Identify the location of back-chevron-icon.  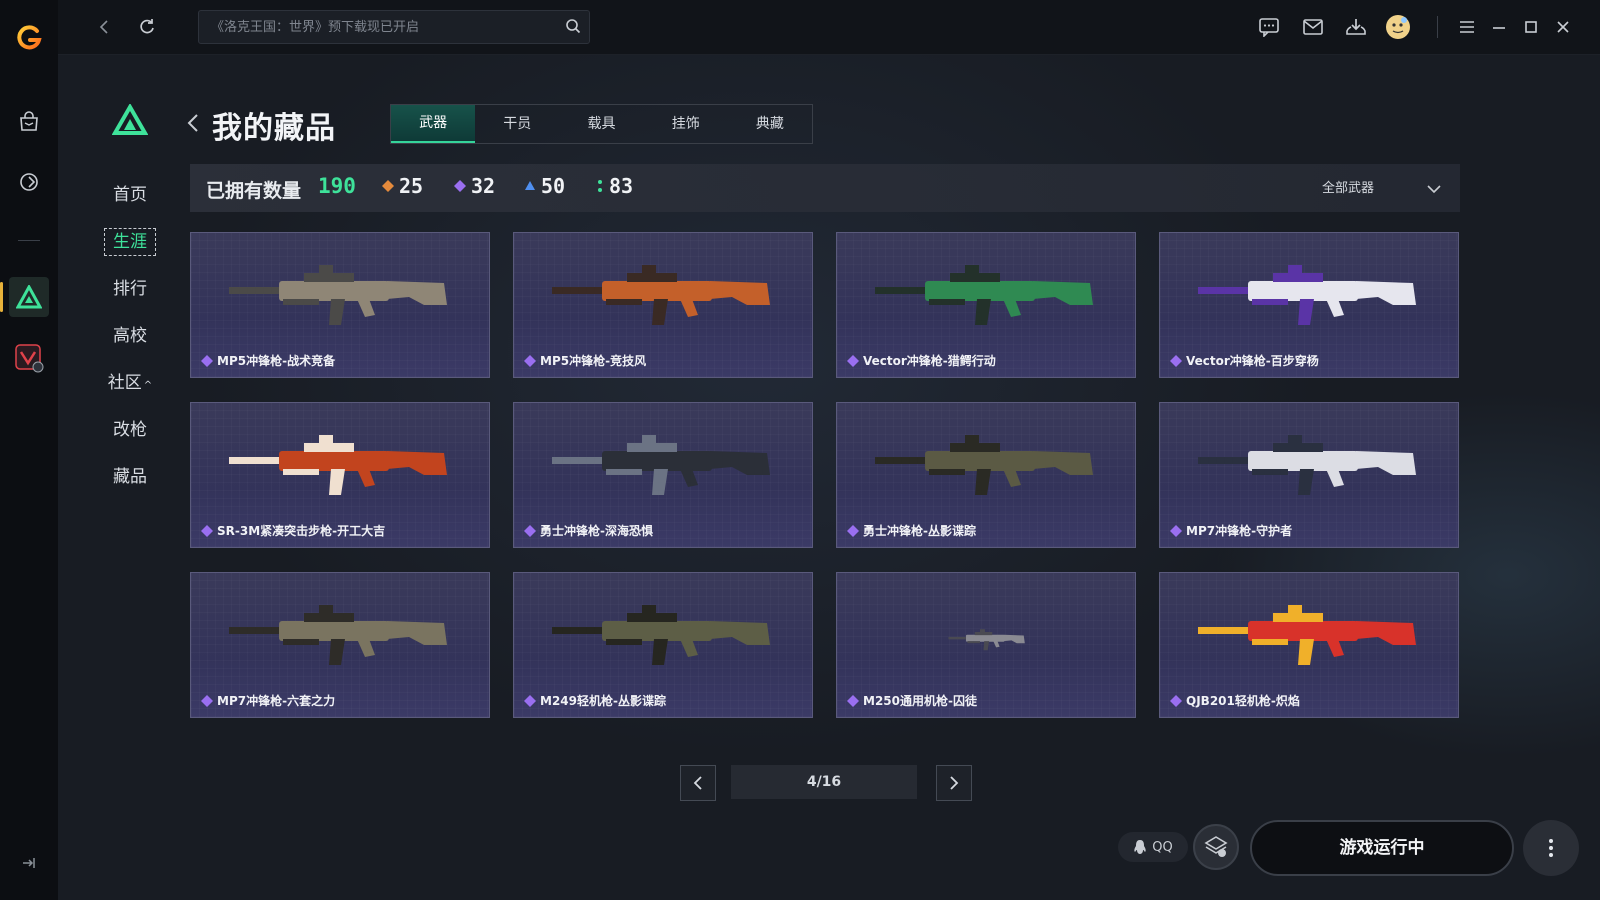
(193, 125).